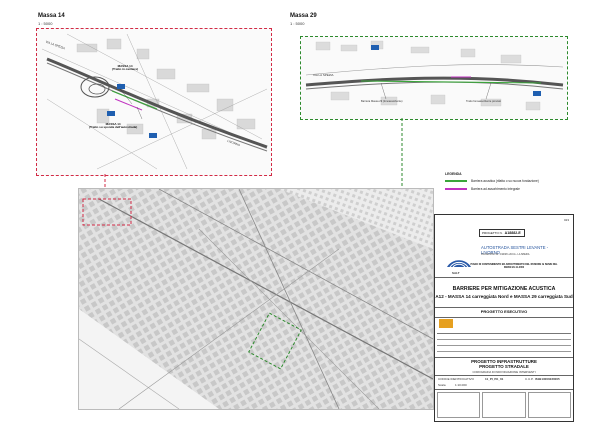 The height and width of the screenshot is (428, 600). What do you see at coordinates (51, 16) in the screenshot?
I see `inset-left-title: Massa 14` at bounding box center [51, 16].